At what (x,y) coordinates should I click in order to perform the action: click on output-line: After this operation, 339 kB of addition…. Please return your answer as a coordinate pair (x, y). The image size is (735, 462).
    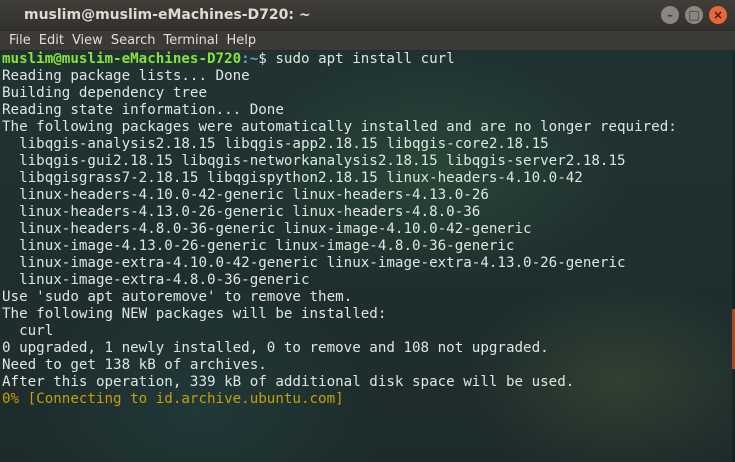
    Looking at the image, I should click on (288, 382).